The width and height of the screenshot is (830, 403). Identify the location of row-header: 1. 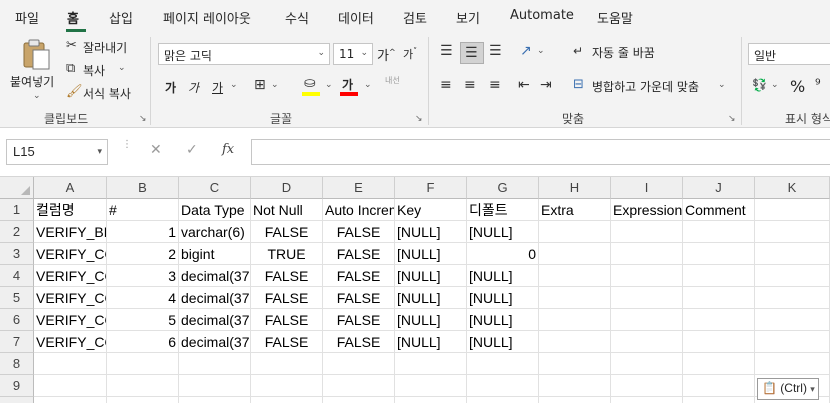
(17, 210).